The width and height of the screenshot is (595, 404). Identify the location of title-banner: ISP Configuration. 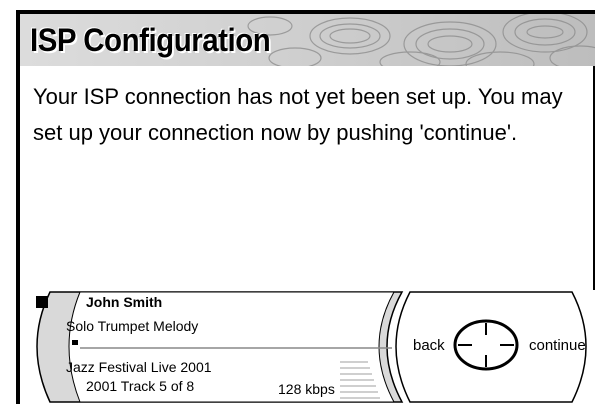
(307, 40).